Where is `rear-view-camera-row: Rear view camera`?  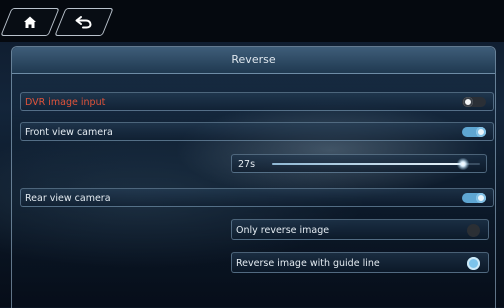 rear-view-camera-row: Rear view camera is located at coordinates (257, 197).